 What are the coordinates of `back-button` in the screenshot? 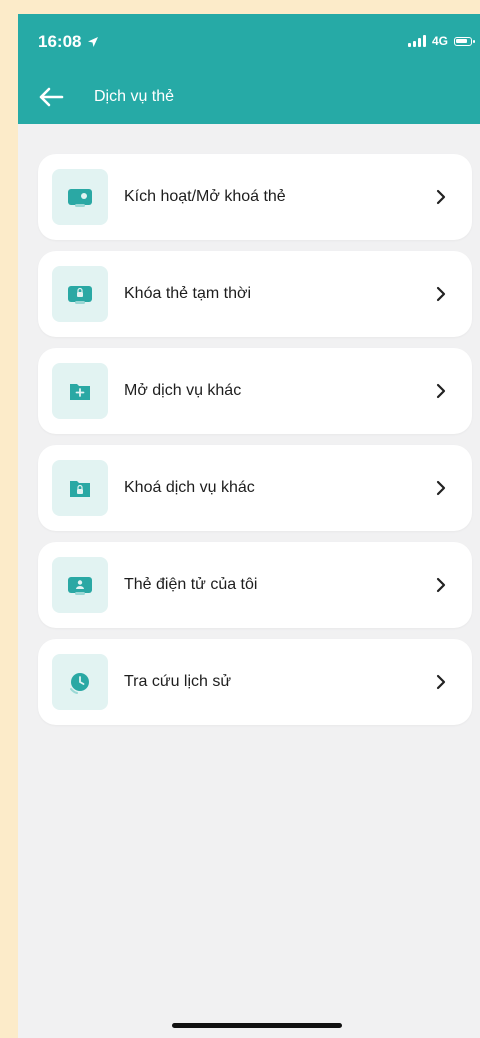 It's located at (51, 97).